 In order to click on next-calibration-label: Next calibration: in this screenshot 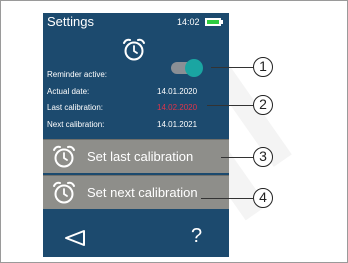, I will do `click(76, 124)`.